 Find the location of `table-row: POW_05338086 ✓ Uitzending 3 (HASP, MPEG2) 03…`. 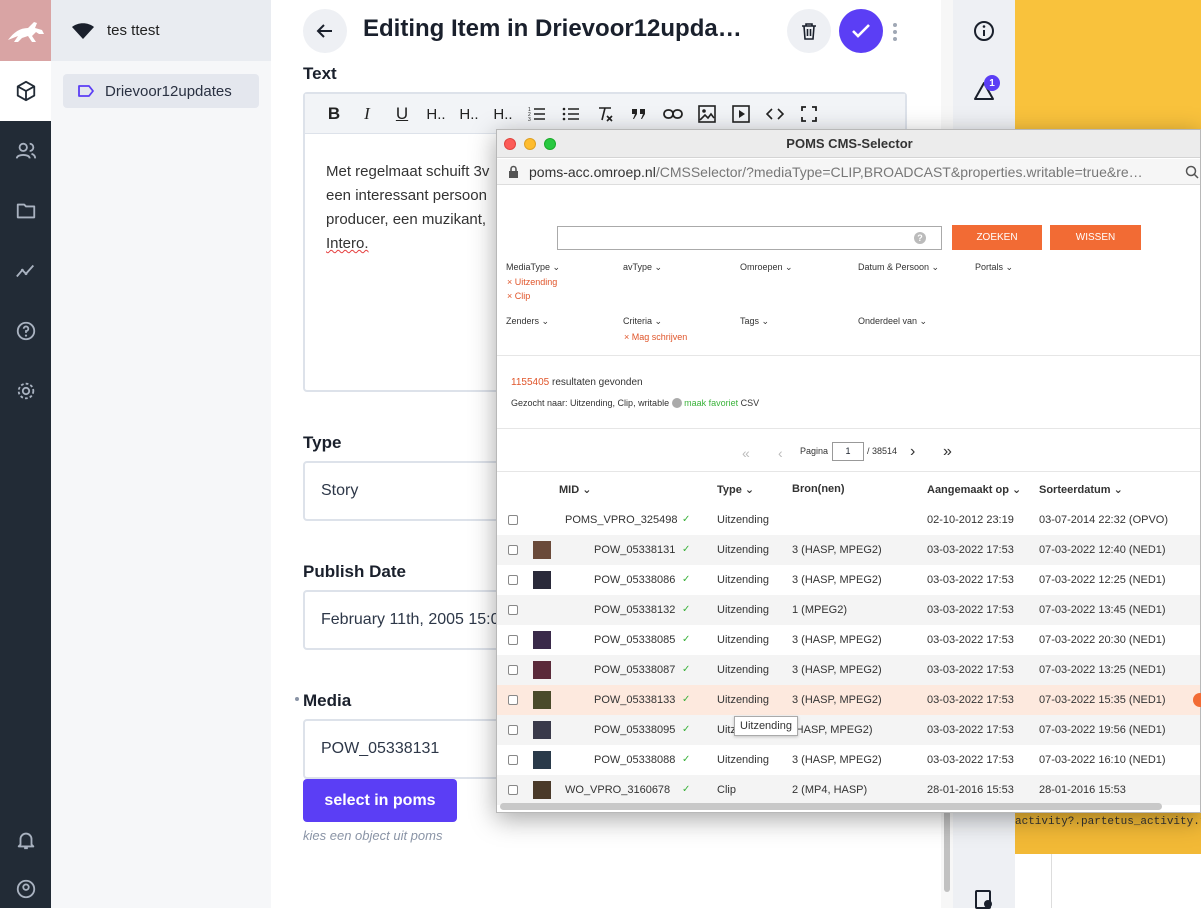

table-row: POW_05338086 ✓ Uitzending 3 (HASP, MPEG2) 03… is located at coordinates (848, 580).